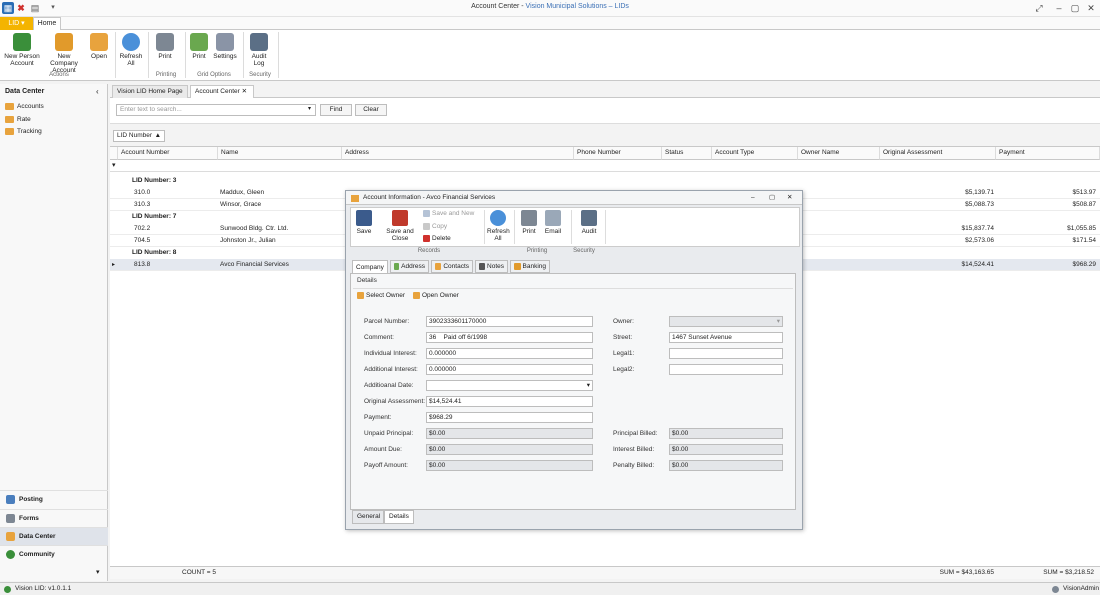 The image size is (1100, 595). I want to click on save-new-icon, so click(426, 213).